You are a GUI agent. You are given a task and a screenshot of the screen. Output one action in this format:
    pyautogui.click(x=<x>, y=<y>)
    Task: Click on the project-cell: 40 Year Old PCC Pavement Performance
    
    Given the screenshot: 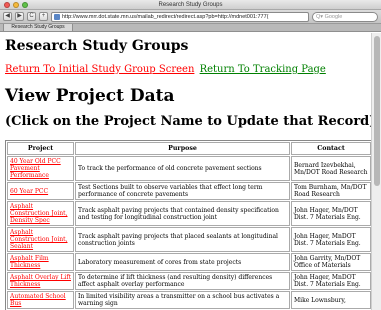 What is the action you would take?
    pyautogui.click(x=40, y=168)
    